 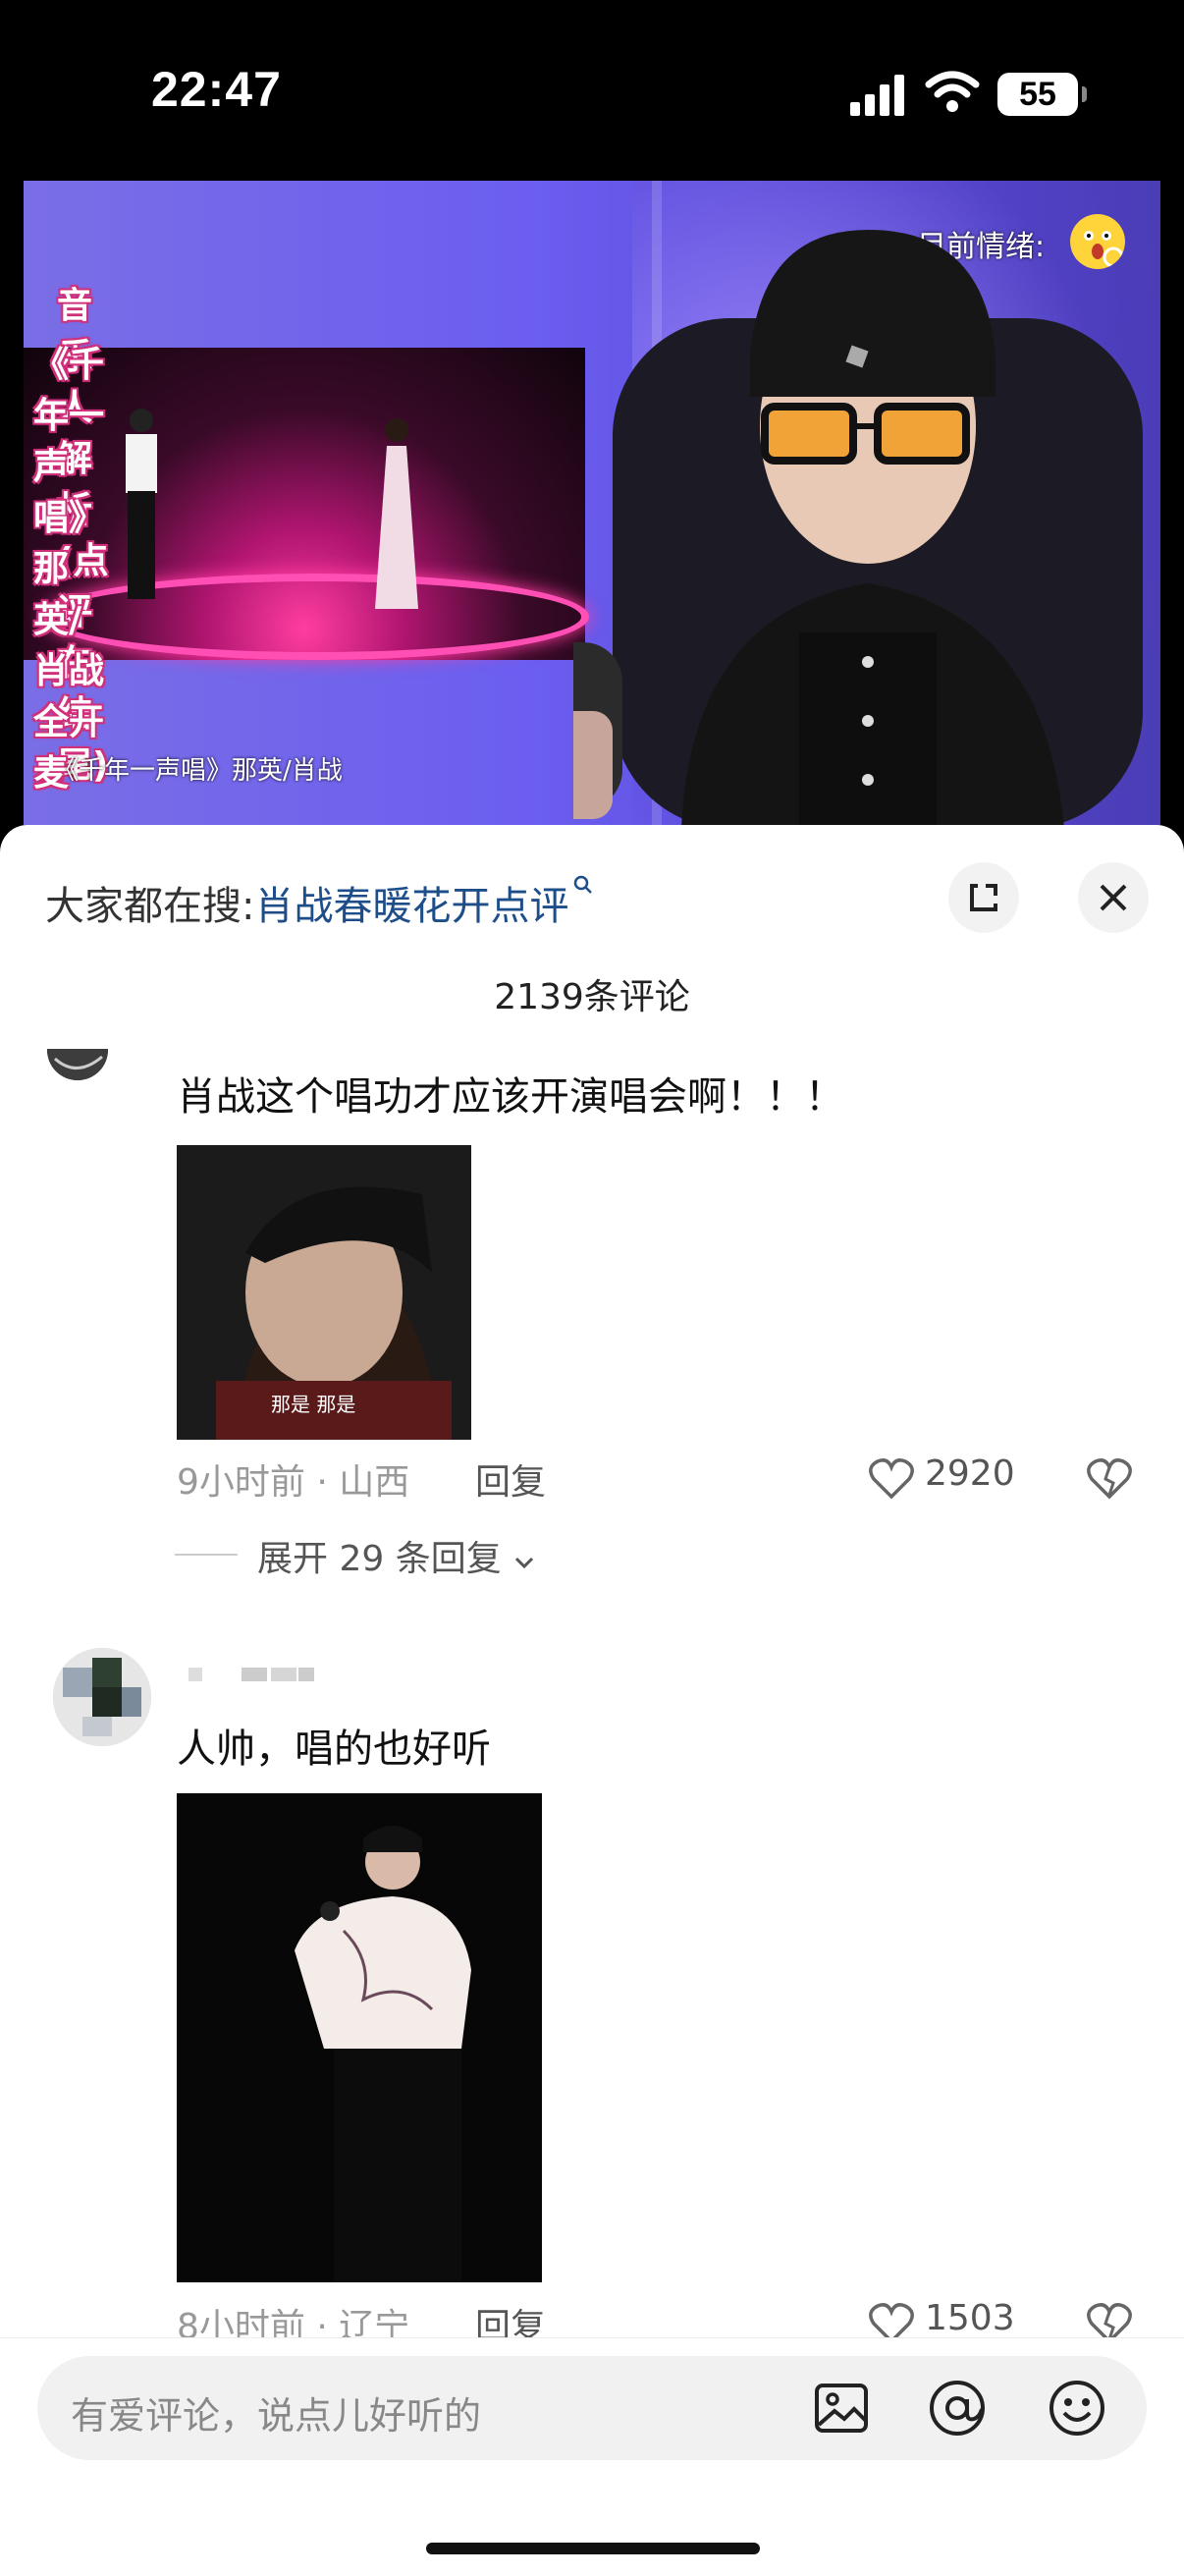 I want to click on comment-meta: 9小时前 · 山西, so click(x=293, y=1482).